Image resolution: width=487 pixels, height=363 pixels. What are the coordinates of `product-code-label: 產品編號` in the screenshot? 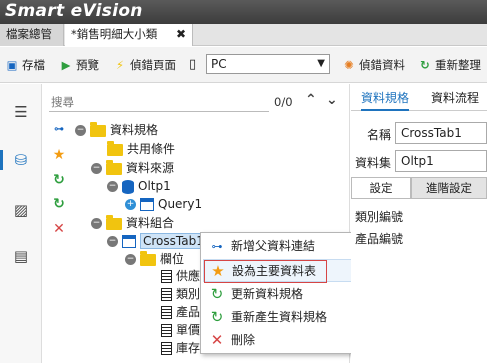 It's located at (379, 239).